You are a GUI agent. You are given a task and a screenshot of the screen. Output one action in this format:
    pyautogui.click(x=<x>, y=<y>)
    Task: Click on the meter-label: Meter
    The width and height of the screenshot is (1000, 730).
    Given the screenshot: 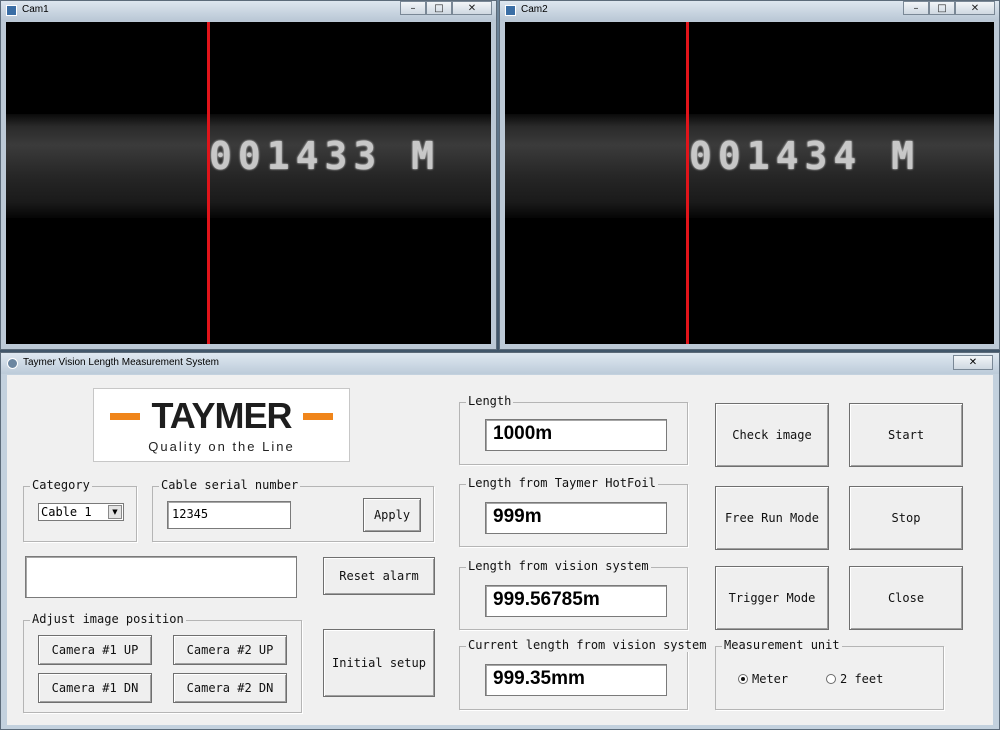 What is the action you would take?
    pyautogui.click(x=770, y=679)
    